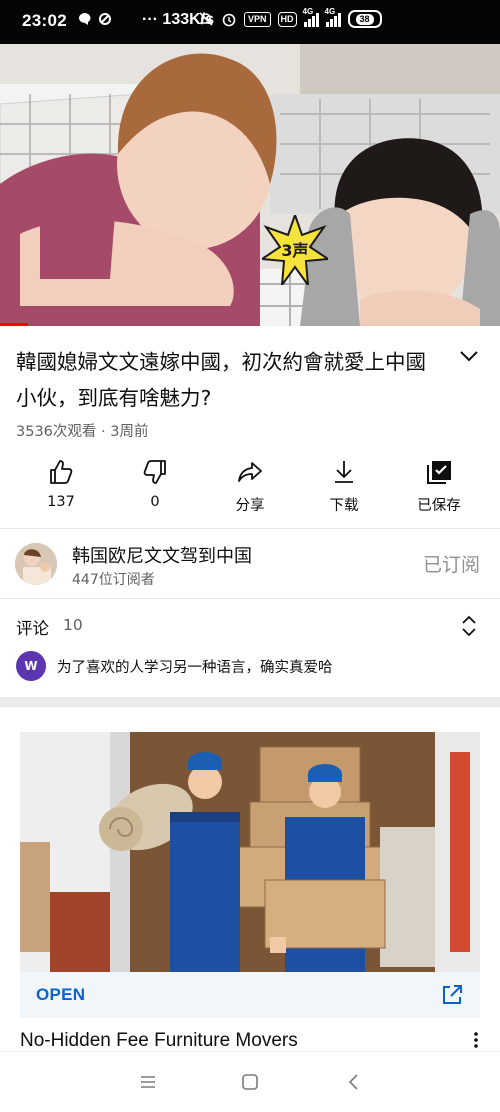  I want to click on chat-bubble-icon, so click(85, 19).